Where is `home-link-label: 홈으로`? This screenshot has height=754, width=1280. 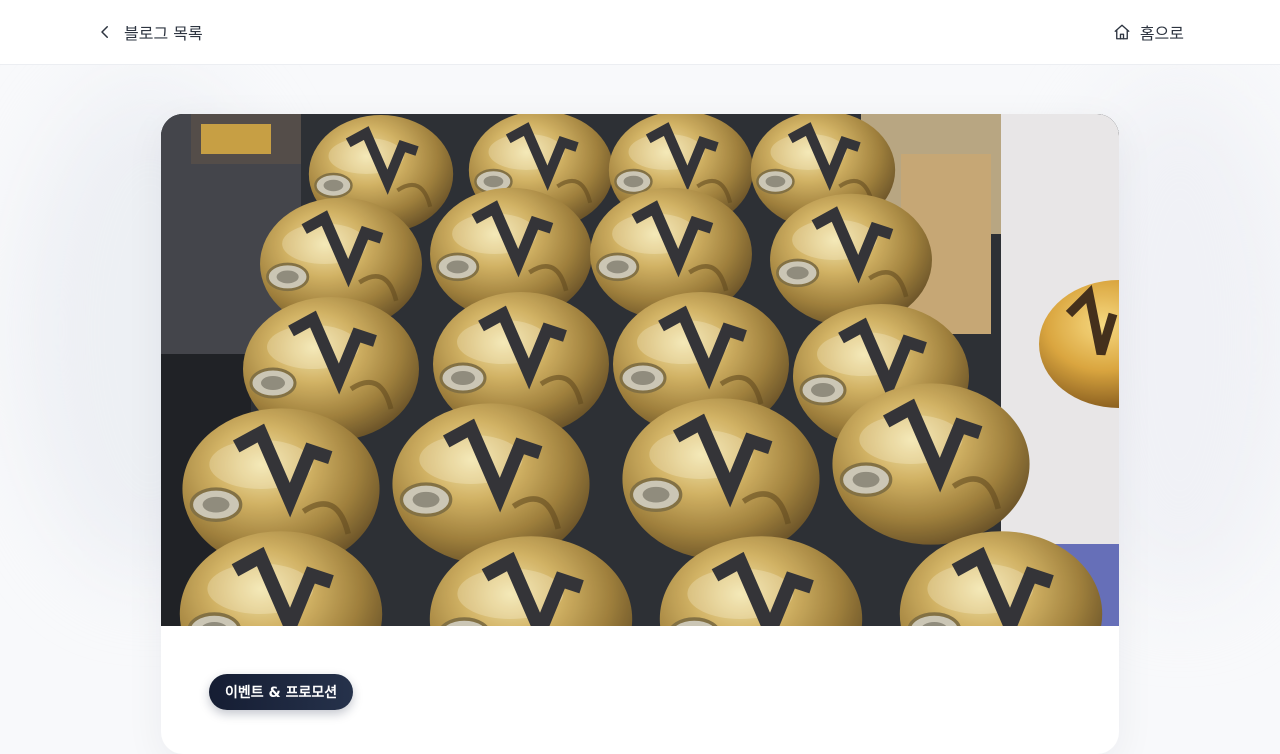
home-link-label: 홈으로 is located at coordinates (1161, 33).